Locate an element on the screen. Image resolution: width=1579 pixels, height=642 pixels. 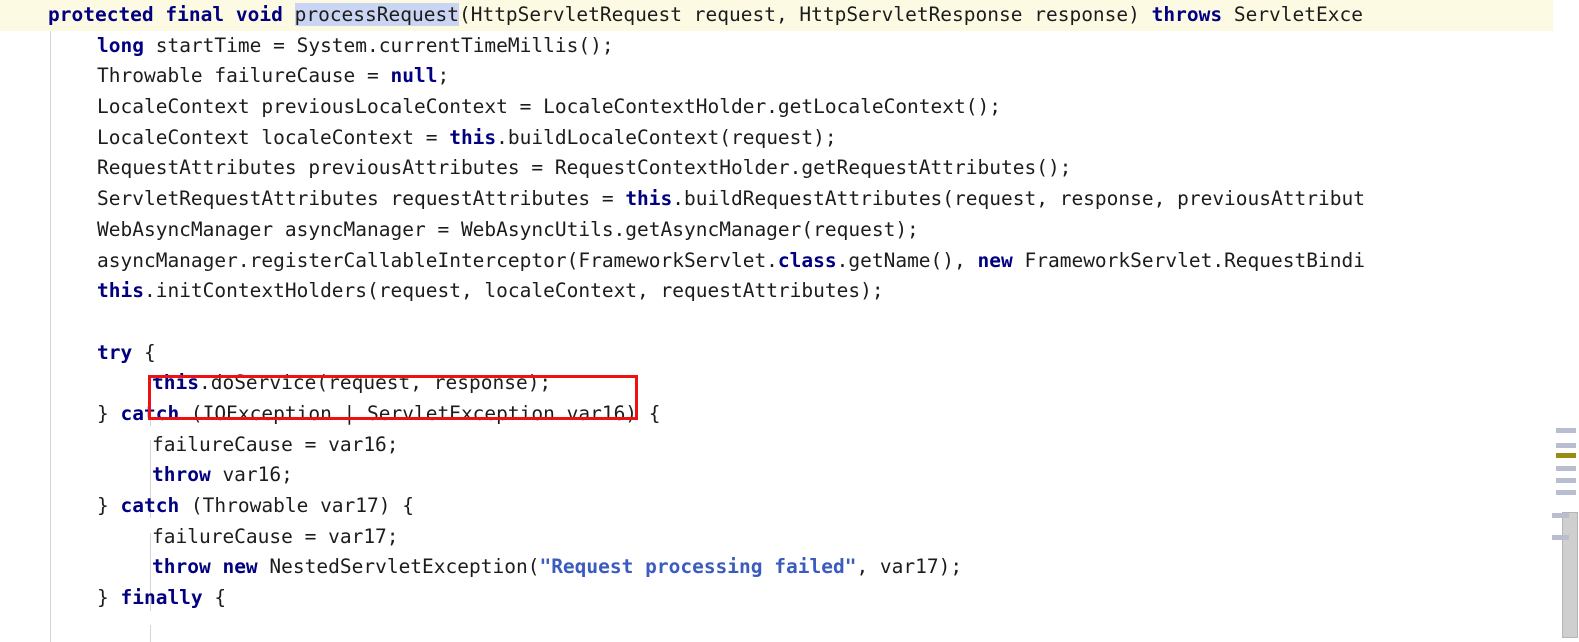
code-line: Throwable failureCause = null; is located at coordinates (789, 76).